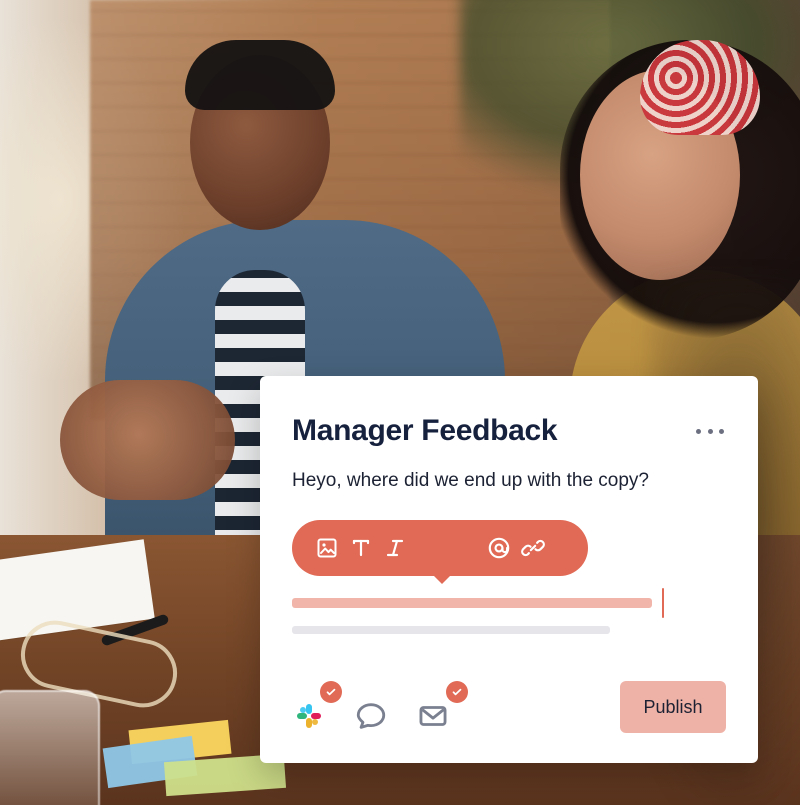 The width and height of the screenshot is (800, 805). I want to click on insert-link-button, so click(533, 548).